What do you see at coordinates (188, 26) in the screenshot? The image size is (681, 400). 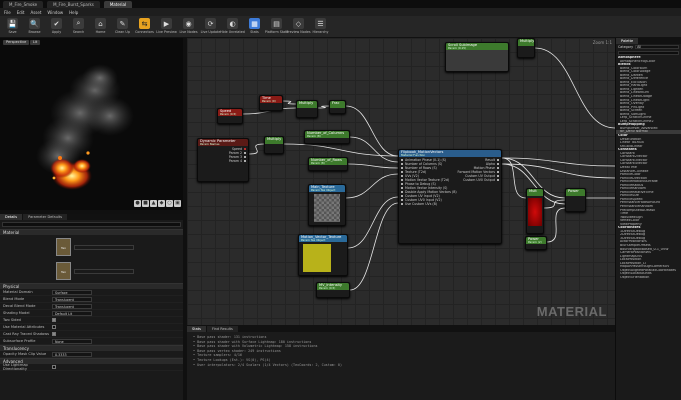 I see `toolbar-button-live-nodes: ◉ Live Nodes` at bounding box center [188, 26].